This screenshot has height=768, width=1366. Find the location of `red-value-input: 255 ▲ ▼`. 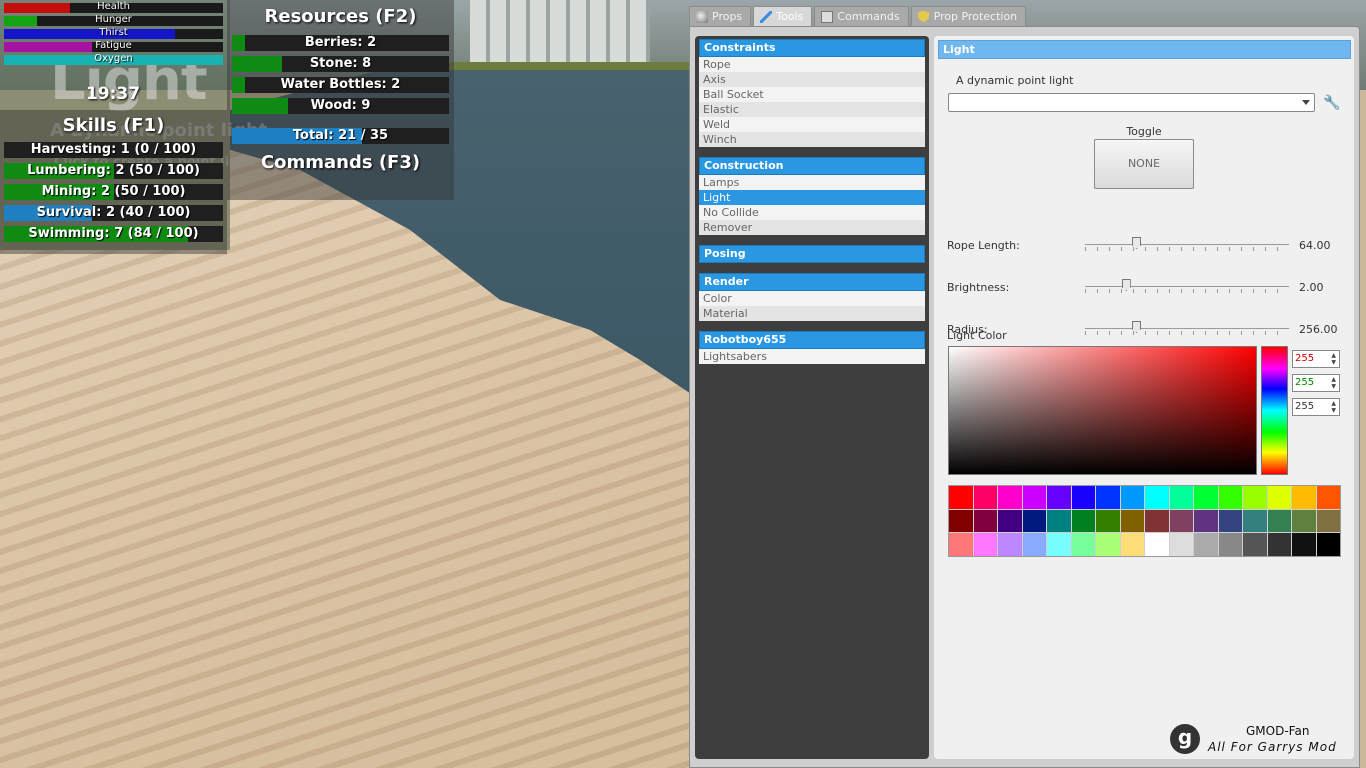

red-value-input: 255 ▲ ▼ is located at coordinates (1316, 359).